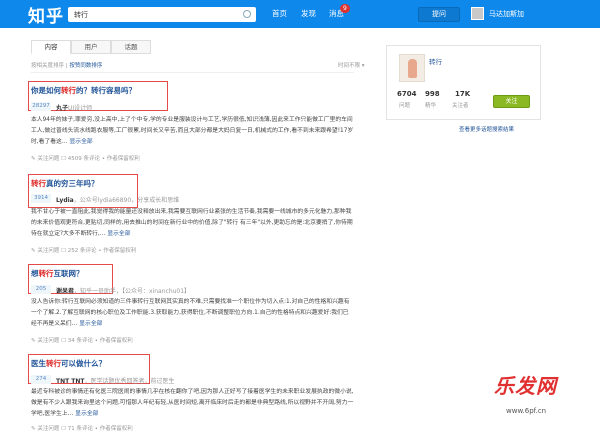  Describe the element at coordinates (65, 200) in the screenshot. I see `author-name-link: Lydia` at that location.